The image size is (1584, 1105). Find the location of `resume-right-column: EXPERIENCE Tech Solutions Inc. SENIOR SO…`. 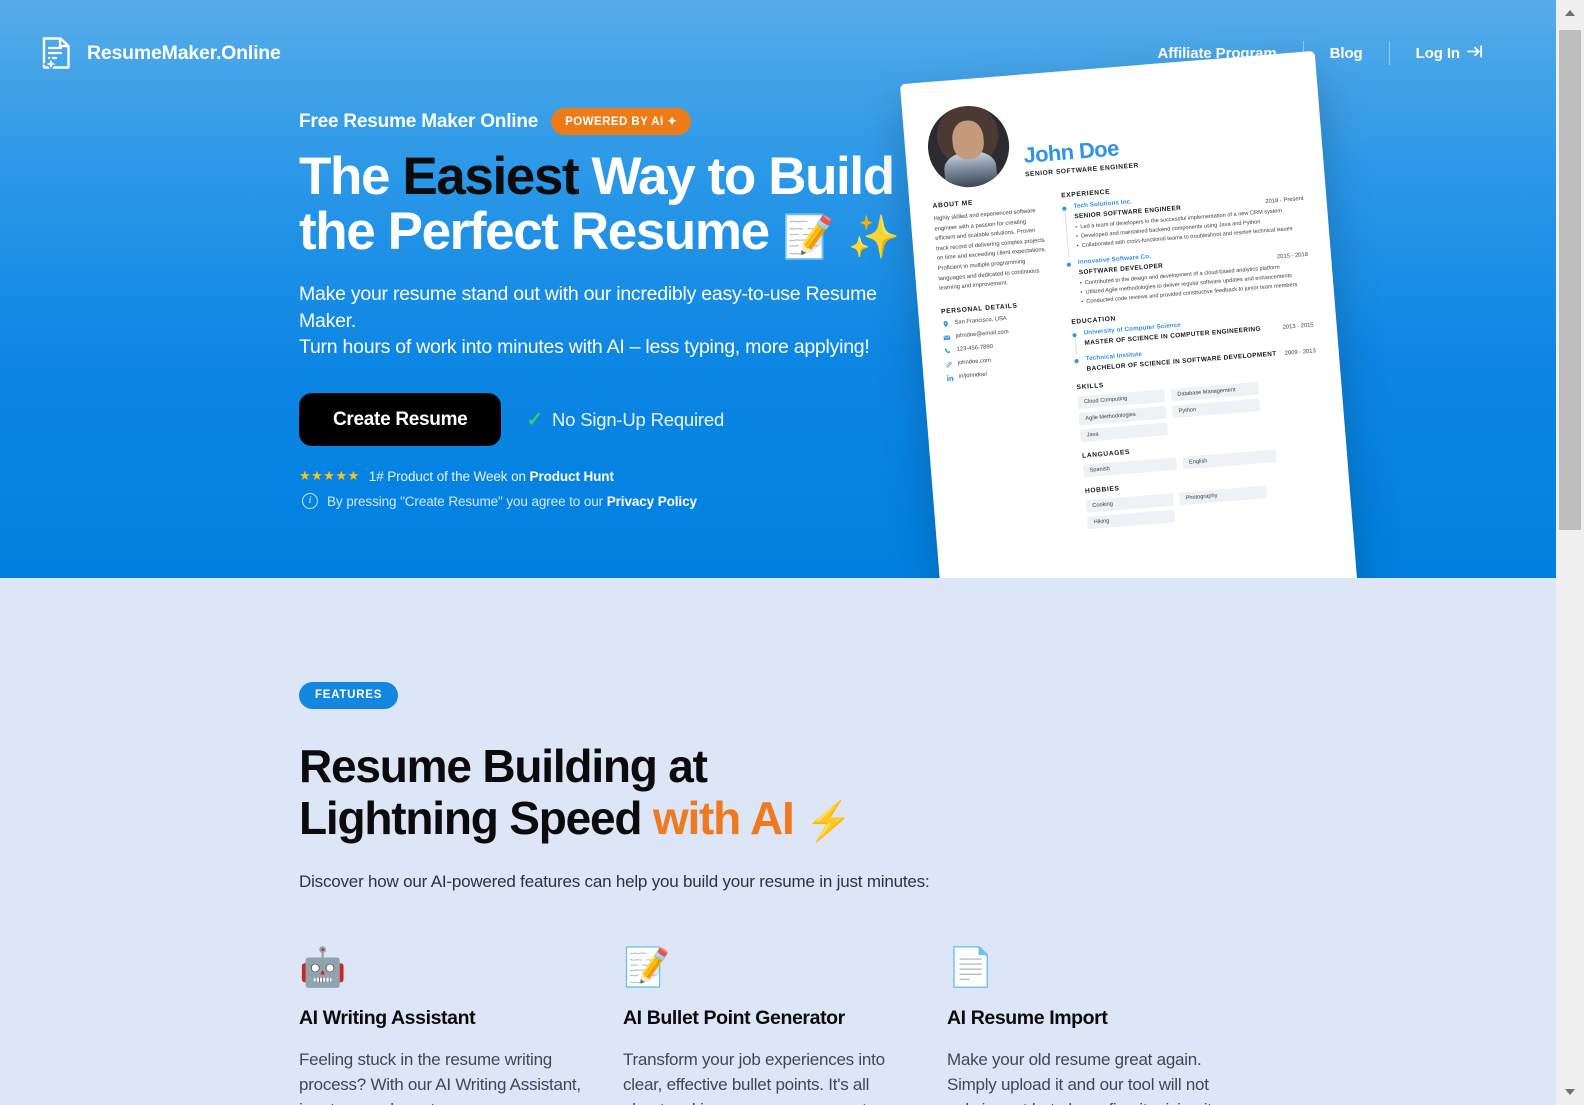

resume-right-column: EXPERIENCE Tech Solutions Inc. SENIOR SO… is located at coordinates (1195, 351).